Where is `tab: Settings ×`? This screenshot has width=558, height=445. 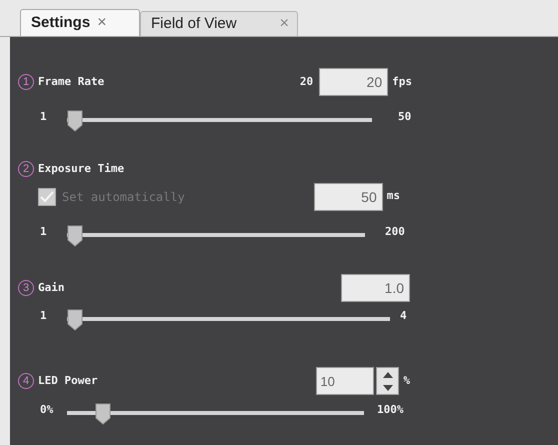
tab: Settings × is located at coordinates (80, 22).